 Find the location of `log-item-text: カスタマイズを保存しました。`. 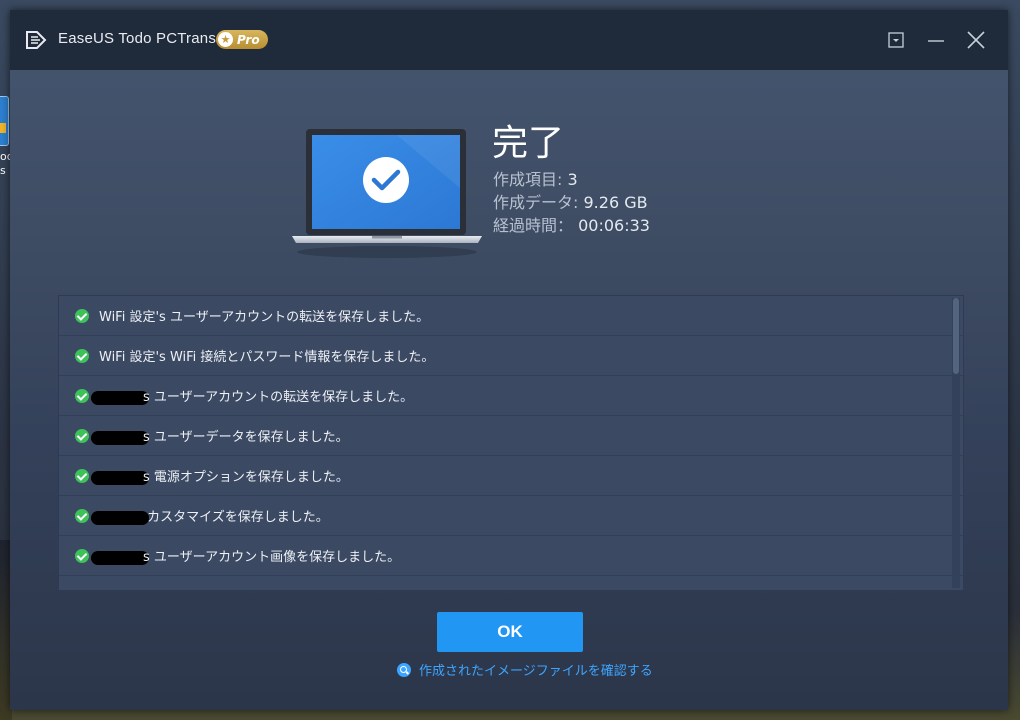

log-item-text: カスタマイズを保存しました。 is located at coordinates (210, 515).